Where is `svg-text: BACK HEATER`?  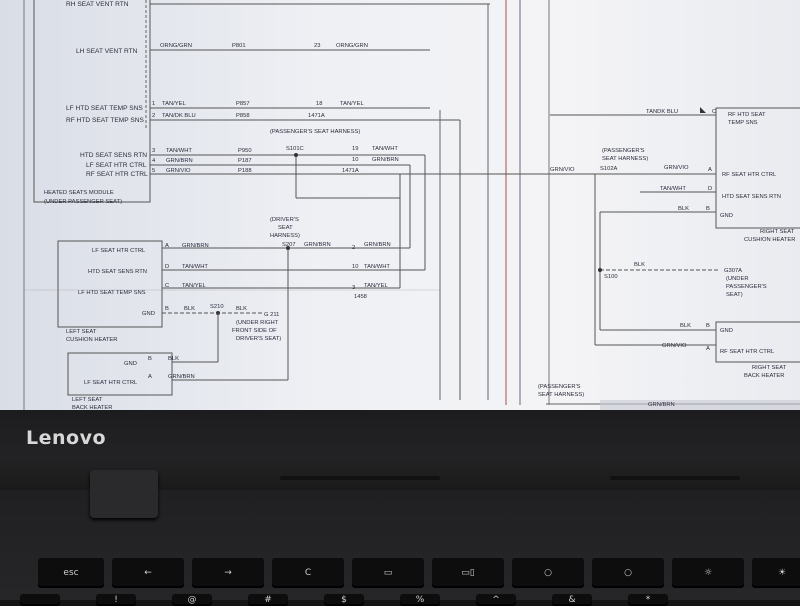
svg-text: BACK HEATER is located at coordinates (764, 376).